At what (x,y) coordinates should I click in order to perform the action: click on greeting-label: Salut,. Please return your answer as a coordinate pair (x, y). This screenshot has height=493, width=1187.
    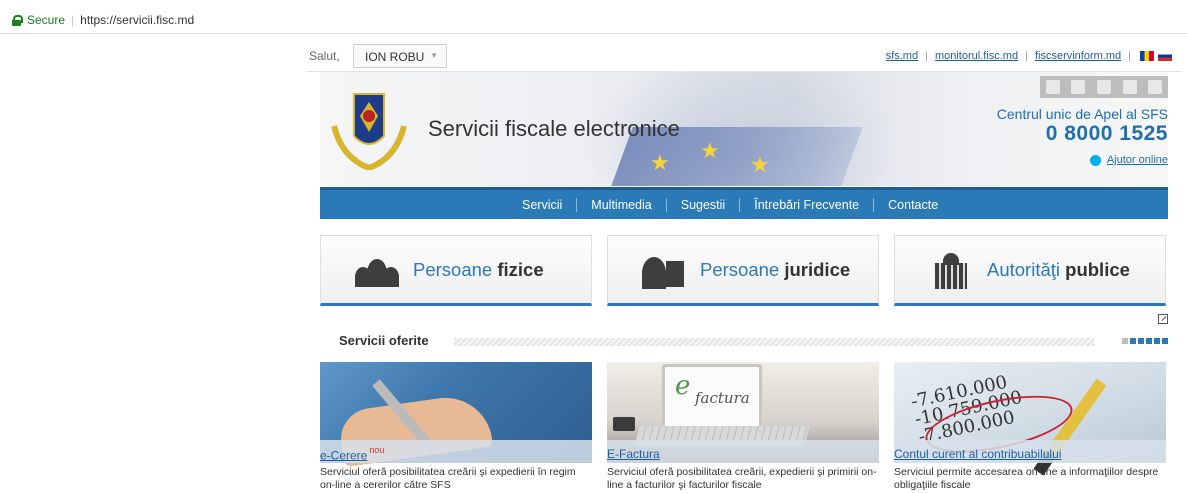
    Looking at the image, I should click on (324, 56).